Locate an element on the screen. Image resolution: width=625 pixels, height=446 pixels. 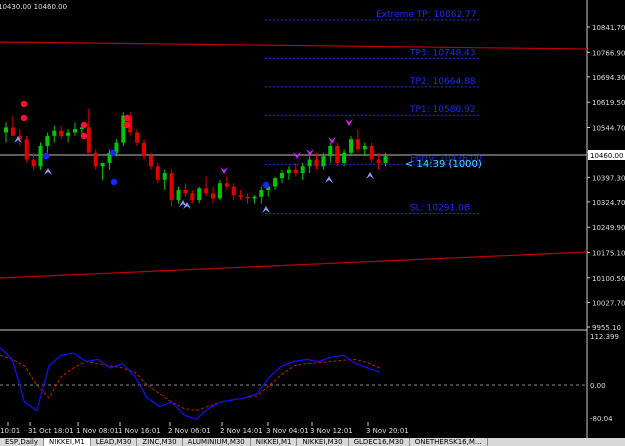
time-tick: 10:01 is located at coordinates (10, 431).